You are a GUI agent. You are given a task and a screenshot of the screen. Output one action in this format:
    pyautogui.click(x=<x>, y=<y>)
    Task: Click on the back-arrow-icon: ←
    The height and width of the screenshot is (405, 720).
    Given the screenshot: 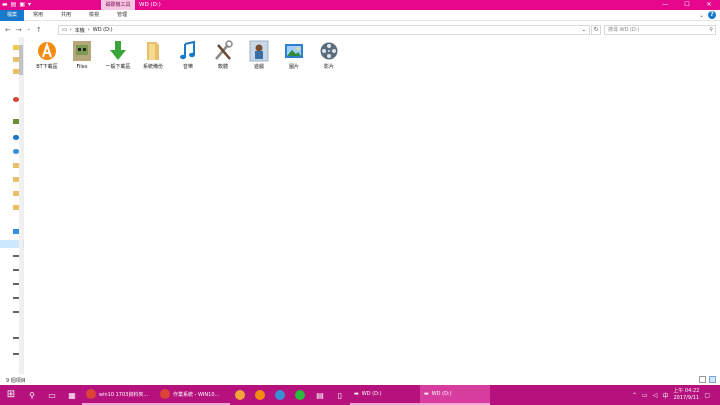 What is the action you would take?
    pyautogui.click(x=8, y=30)
    